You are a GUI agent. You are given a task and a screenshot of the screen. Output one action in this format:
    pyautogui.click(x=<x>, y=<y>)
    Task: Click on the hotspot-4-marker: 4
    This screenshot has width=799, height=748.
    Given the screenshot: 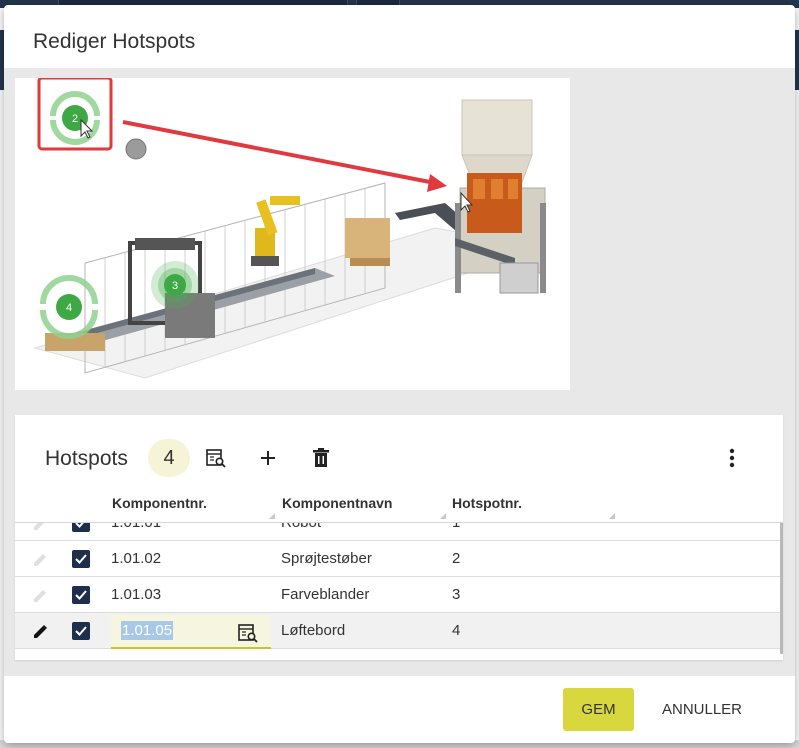 What is the action you would take?
    pyautogui.click(x=69, y=307)
    